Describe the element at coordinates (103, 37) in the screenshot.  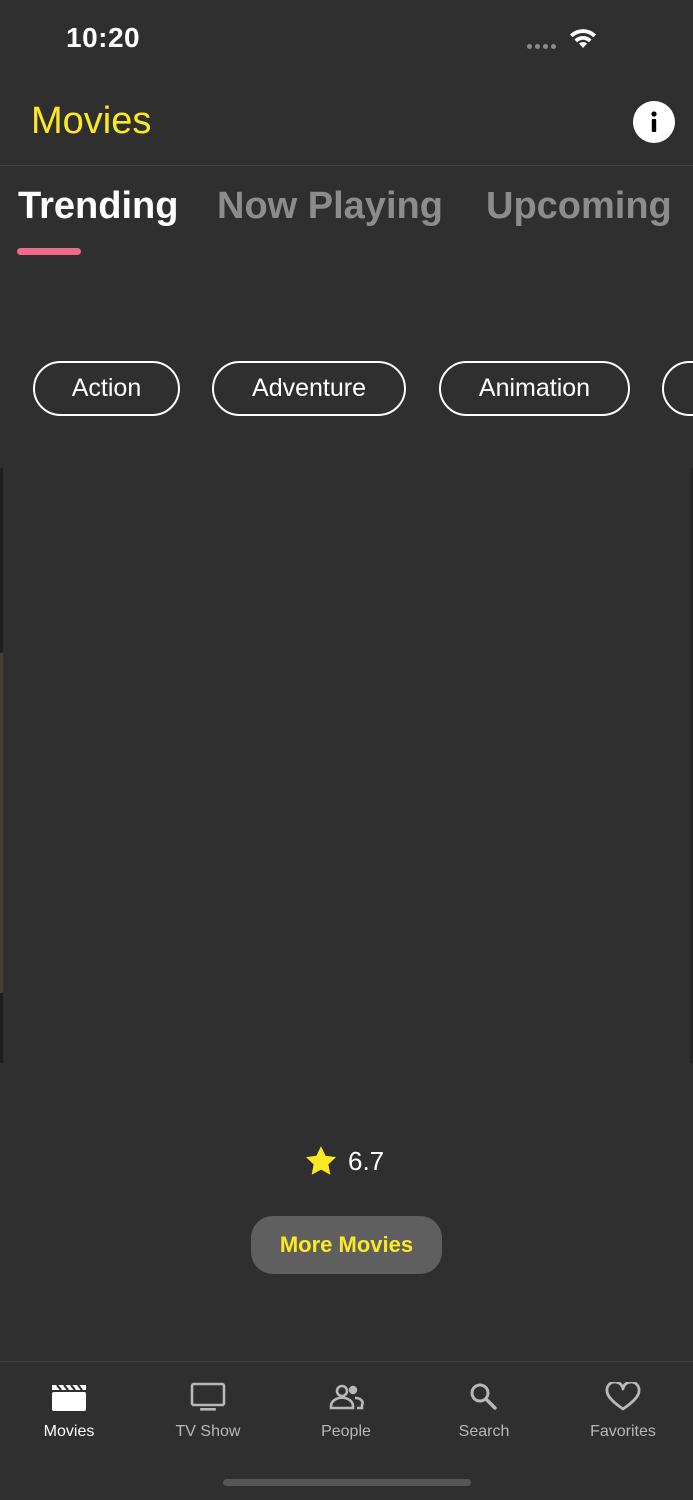
I see `status-time: 10:20` at that location.